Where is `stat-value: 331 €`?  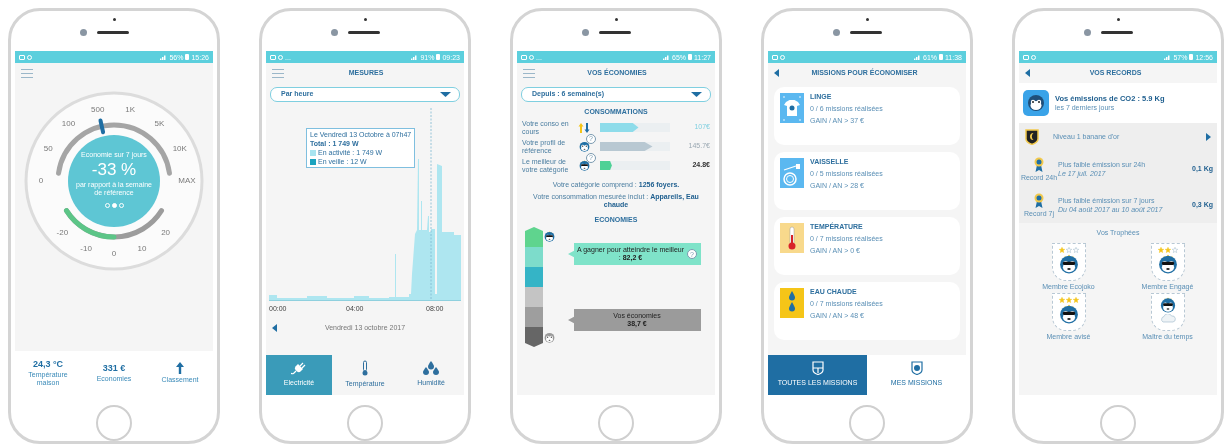
stat-value: 331 € is located at coordinates (114, 368).